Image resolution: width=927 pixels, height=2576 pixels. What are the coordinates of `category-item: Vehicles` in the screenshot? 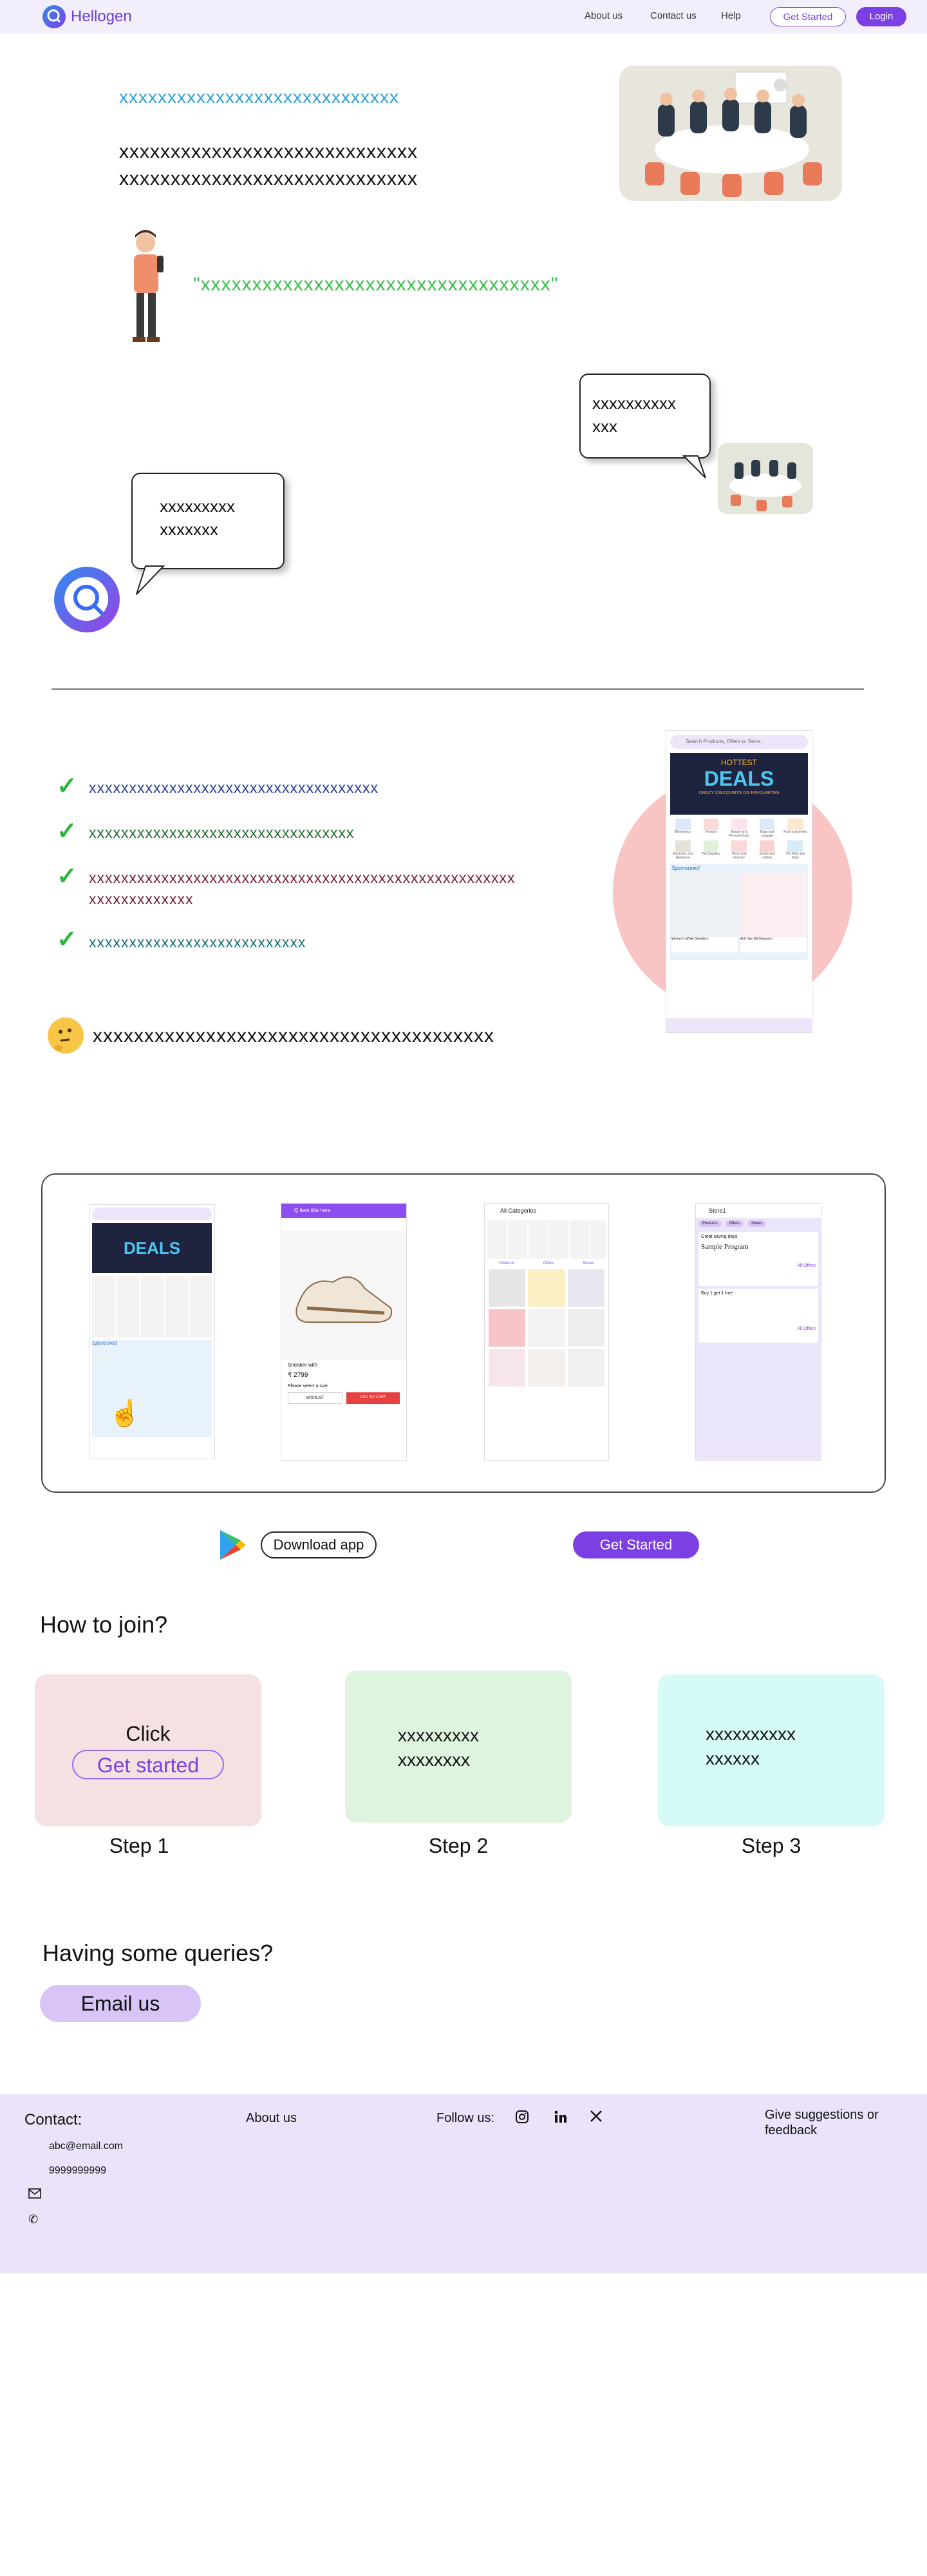 It's located at (711, 828).